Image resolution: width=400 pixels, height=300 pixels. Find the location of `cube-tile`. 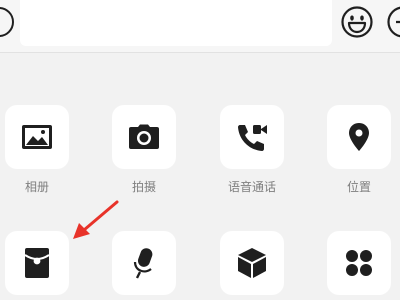

cube-tile is located at coordinates (252, 263).